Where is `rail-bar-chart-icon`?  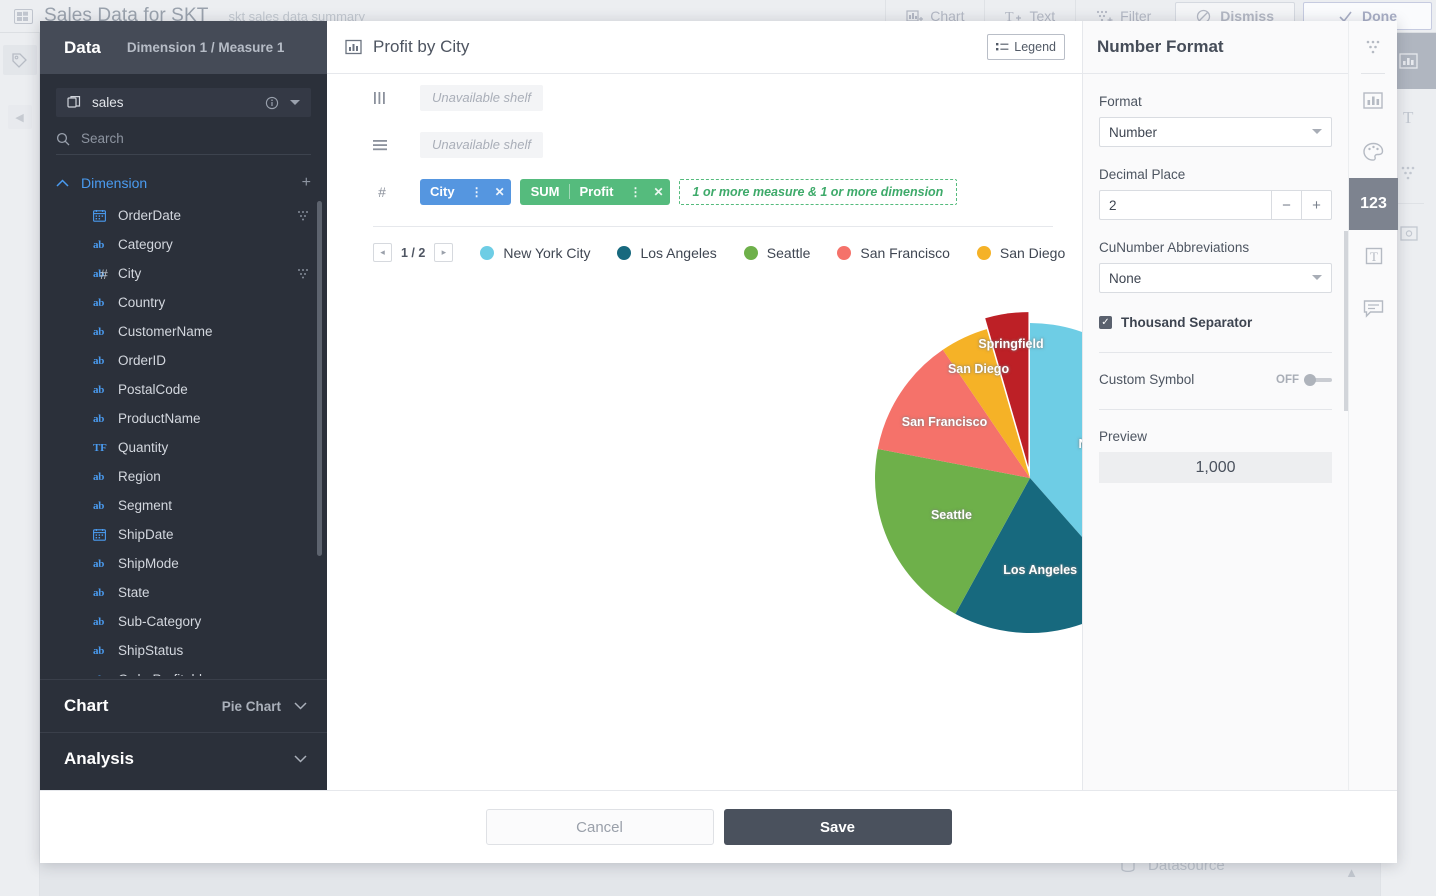
rail-bar-chart-icon is located at coordinates (1373, 100).